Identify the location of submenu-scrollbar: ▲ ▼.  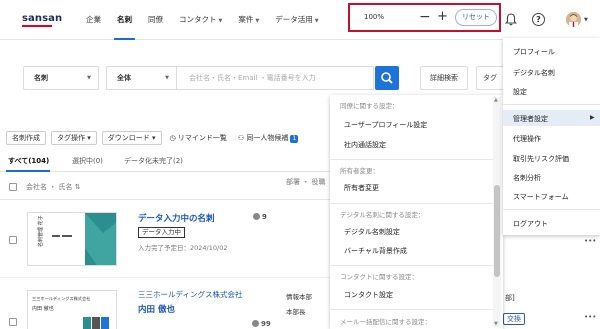
(497, 212).